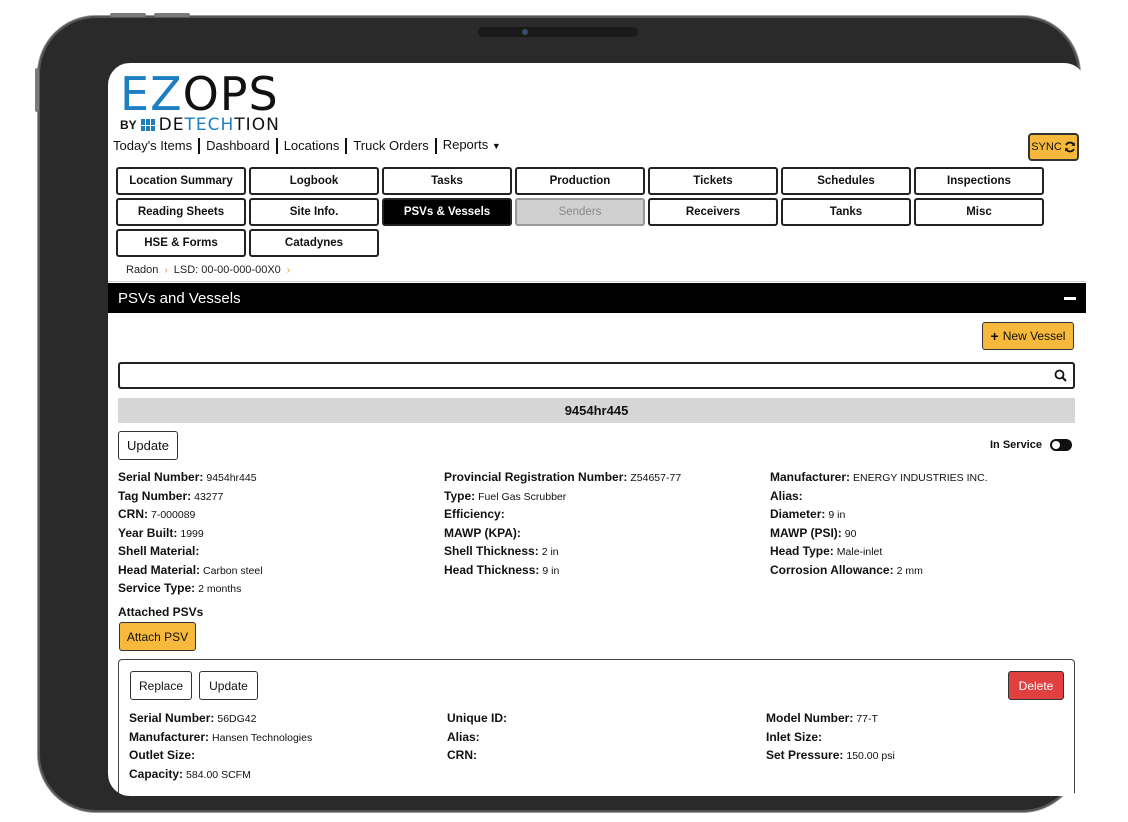 The height and width of the screenshot is (822, 1128). Describe the element at coordinates (477, 718) in the screenshot. I see `psv-field-unique-id: Unique ID:` at that location.